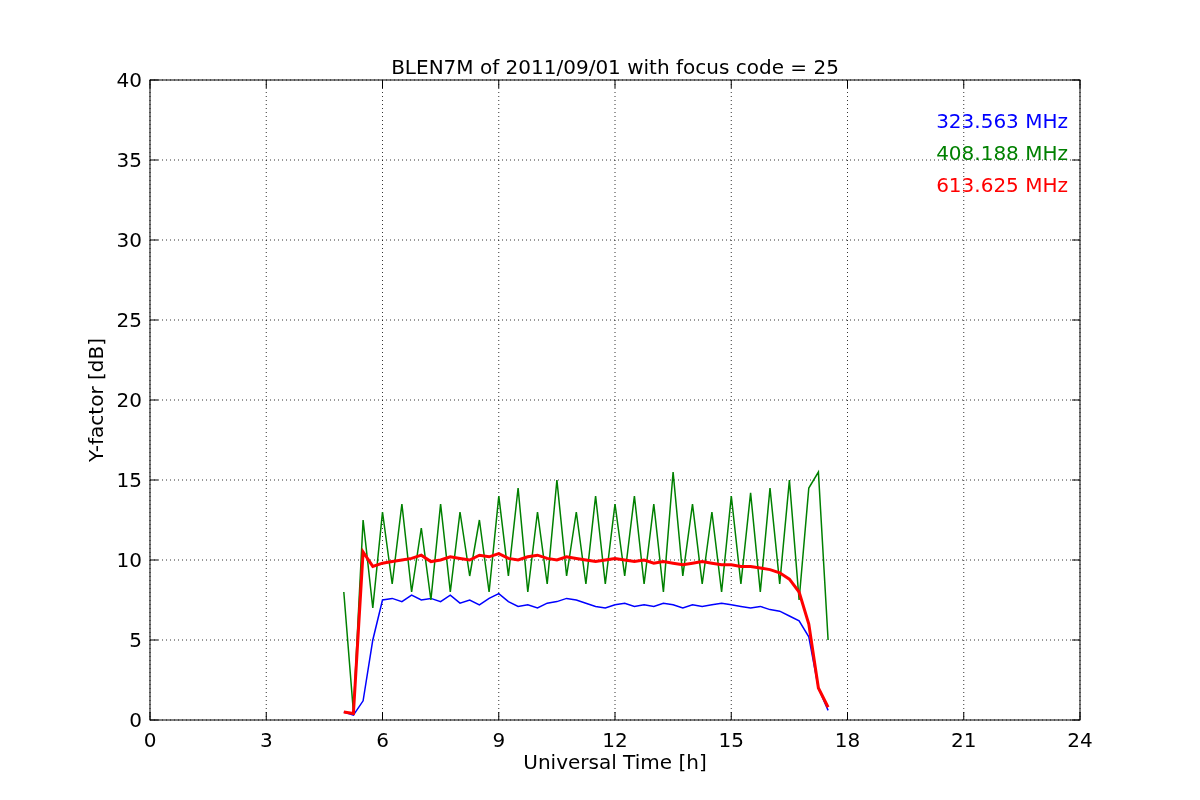  I want to click on x-tick-label: 15, so click(731, 740).